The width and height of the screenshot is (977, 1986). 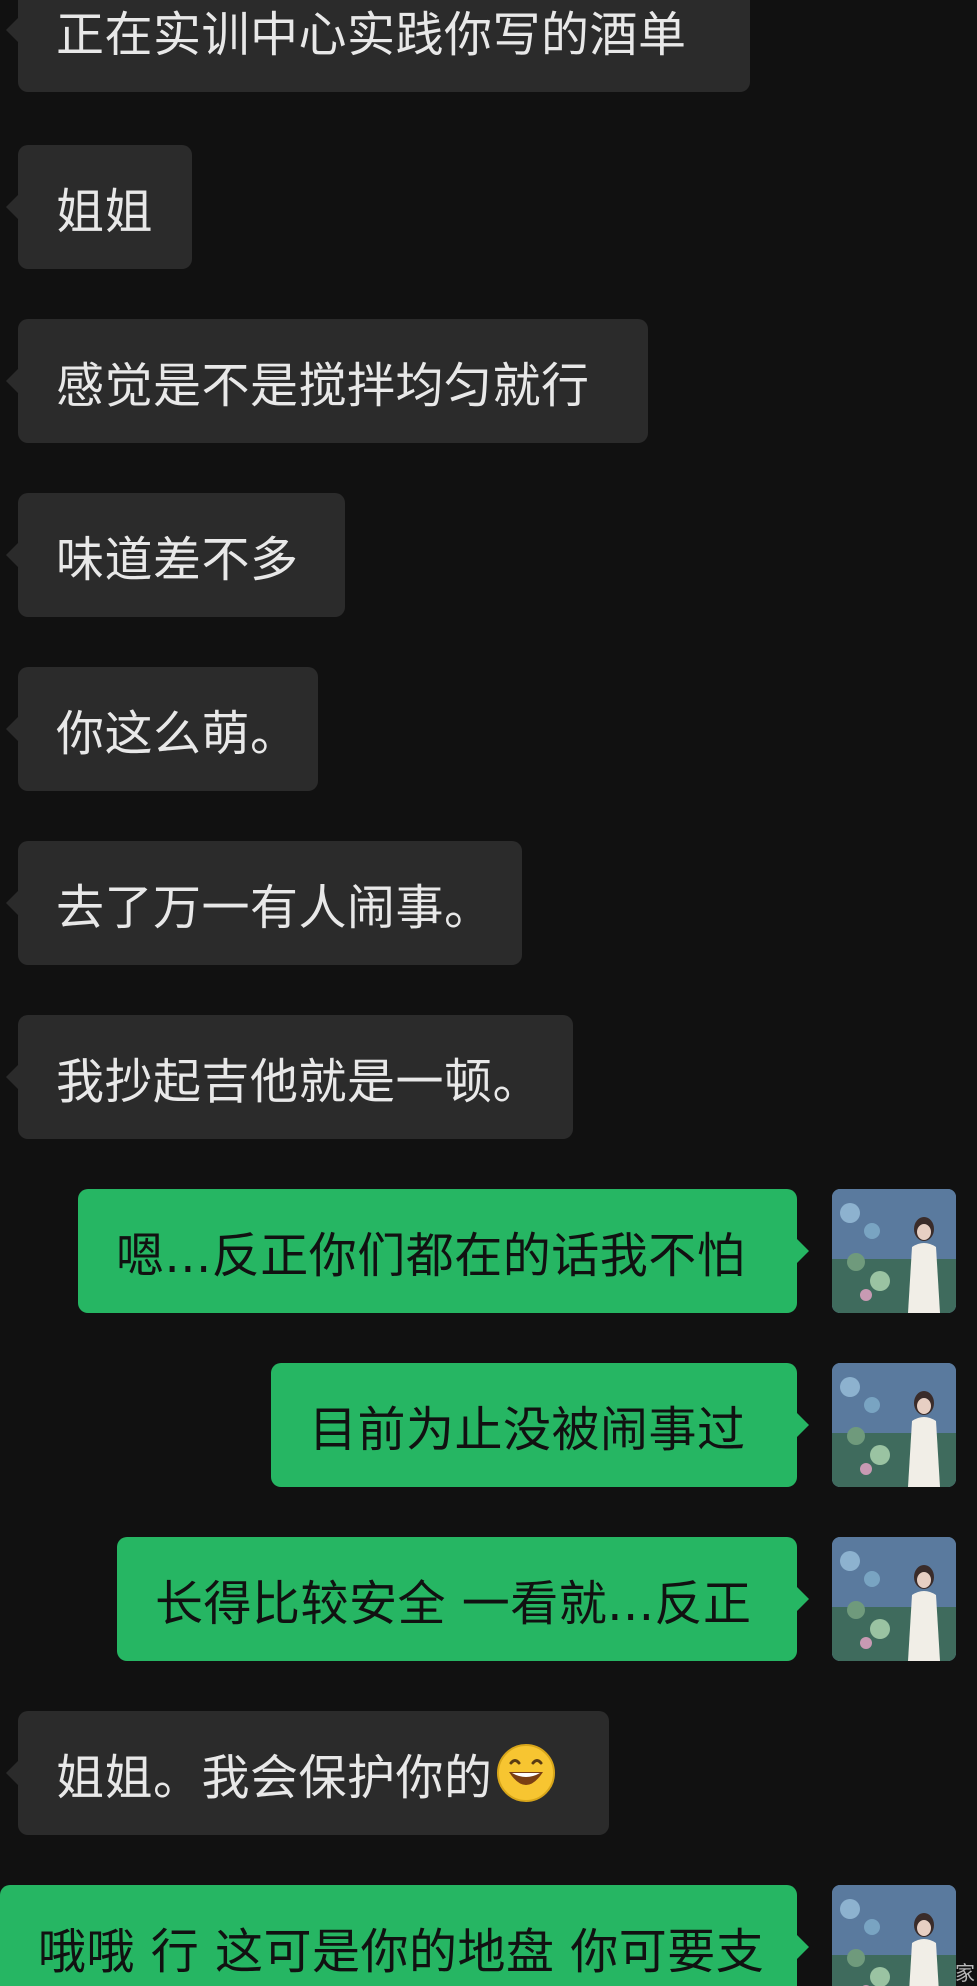 I want to click on incoming-message-bubble: 我抄起吉他就是一顿。, so click(x=289, y=1077).